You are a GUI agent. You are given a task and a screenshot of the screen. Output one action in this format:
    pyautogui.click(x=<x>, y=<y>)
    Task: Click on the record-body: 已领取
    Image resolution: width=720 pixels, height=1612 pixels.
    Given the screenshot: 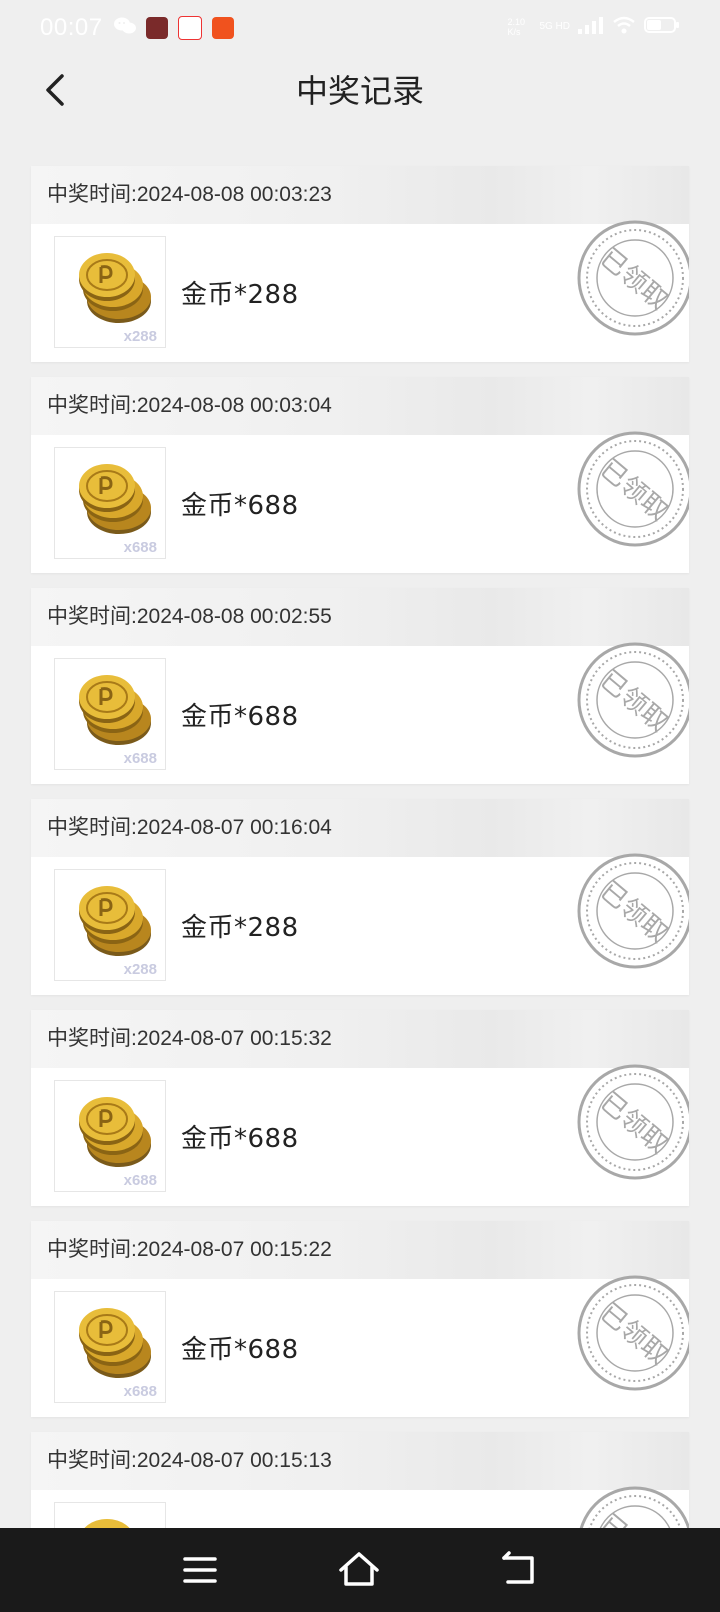 What is the action you would take?
    pyautogui.click(x=360, y=1508)
    